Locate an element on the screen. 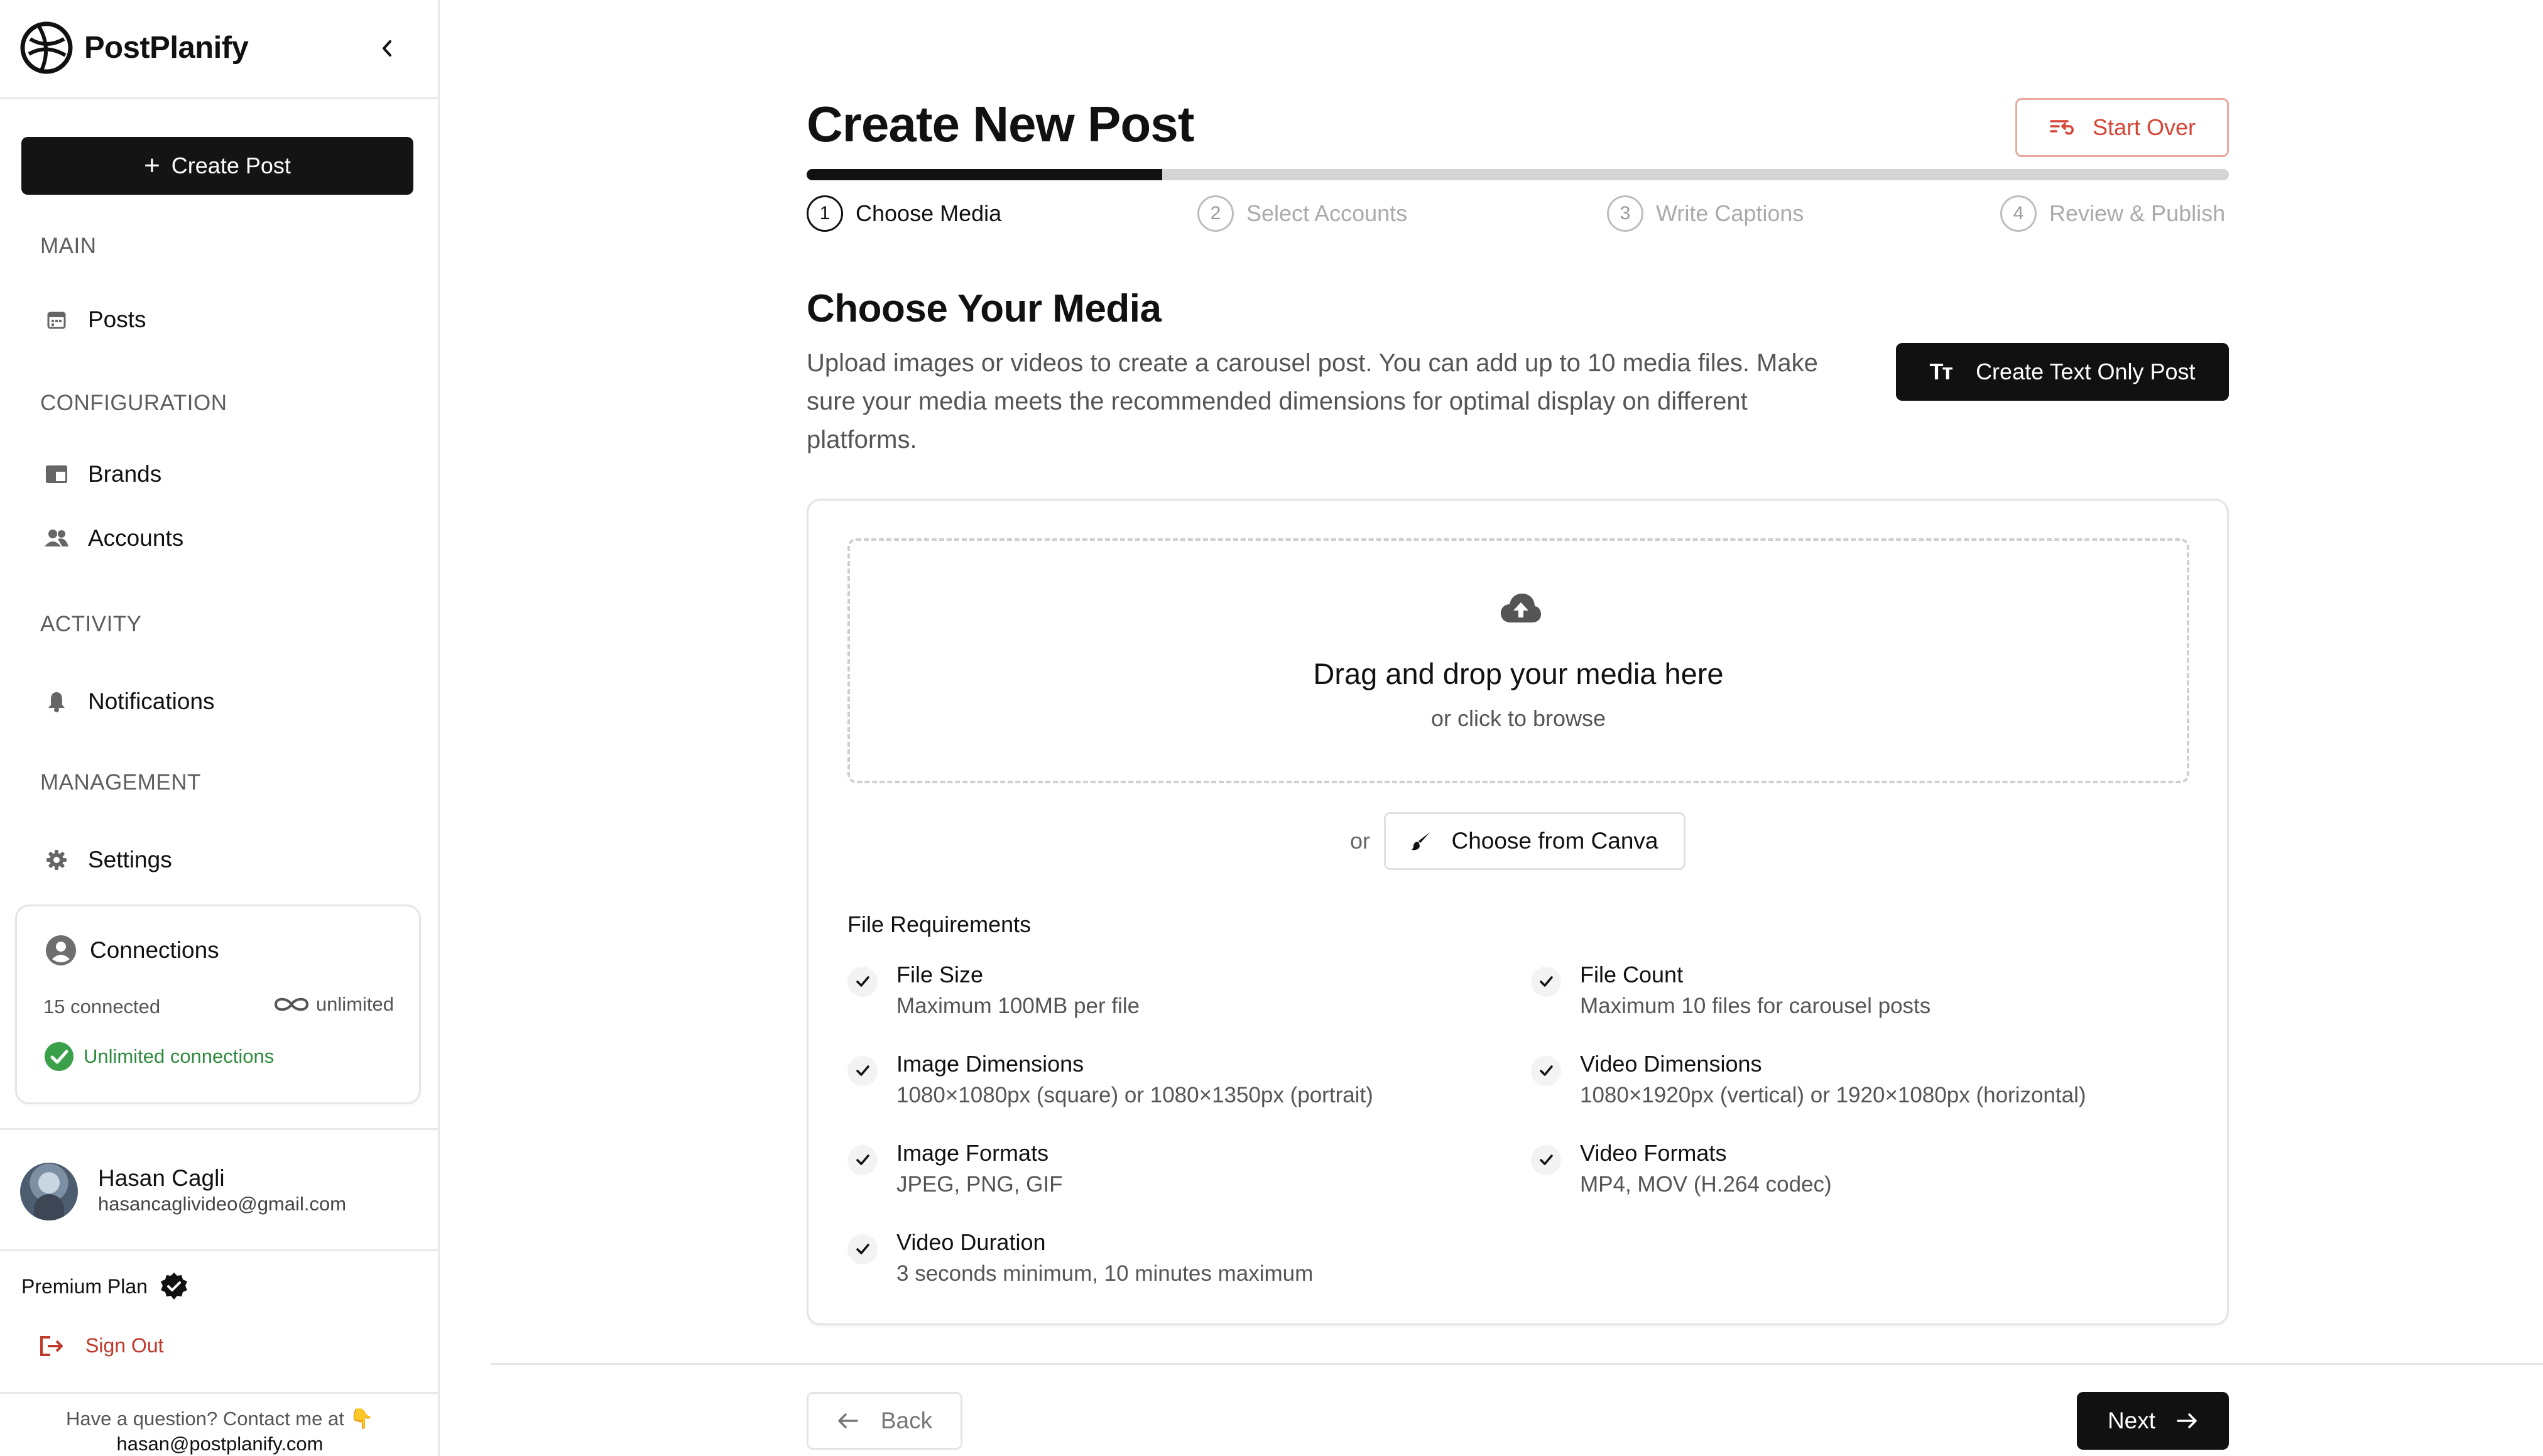 The height and width of the screenshot is (1456, 2543). bell-icon is located at coordinates (56, 701).